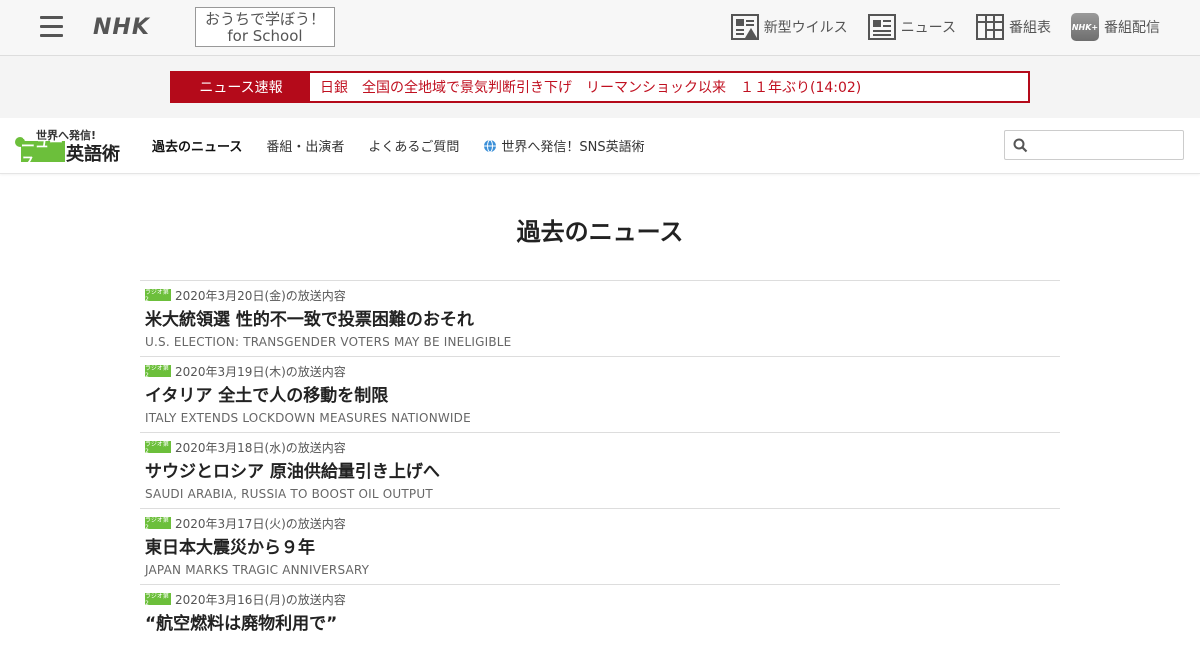 The width and height of the screenshot is (1200, 660). I want to click on news-meta: ラジオ第2 2020年3月20日(金)の放送内容, so click(600, 295).